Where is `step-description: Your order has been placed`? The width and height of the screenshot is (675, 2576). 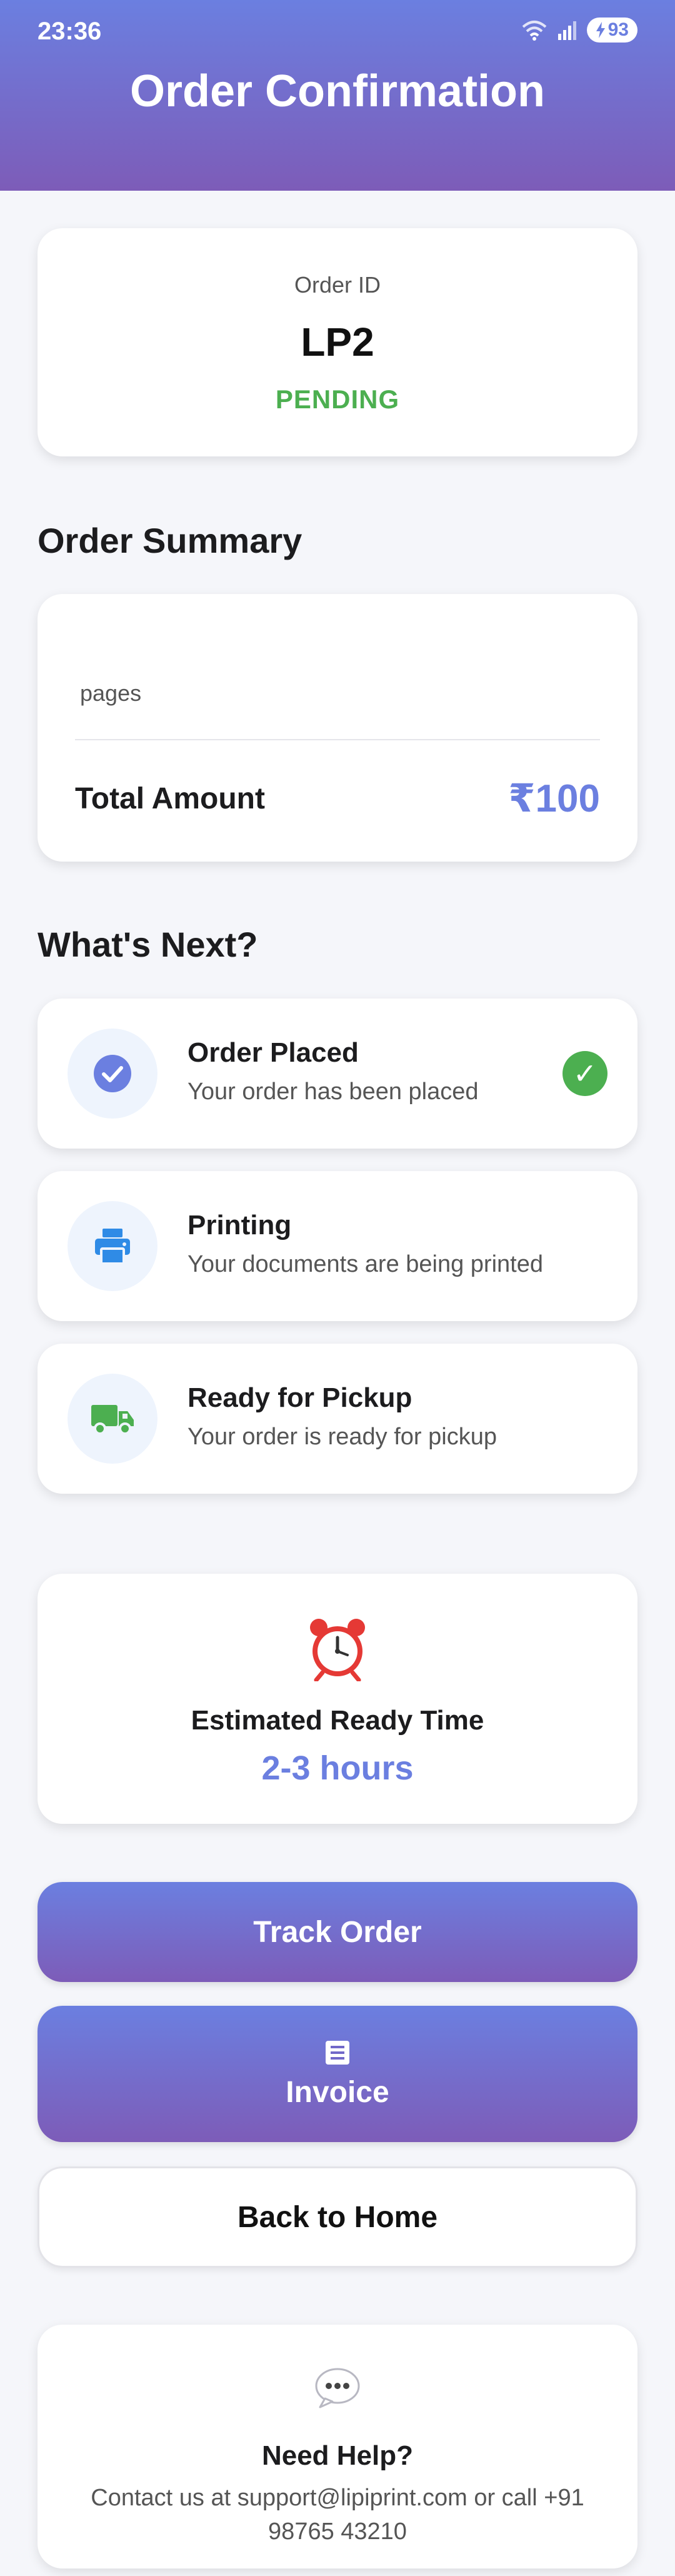
step-description: Your order has been placed is located at coordinates (333, 1092).